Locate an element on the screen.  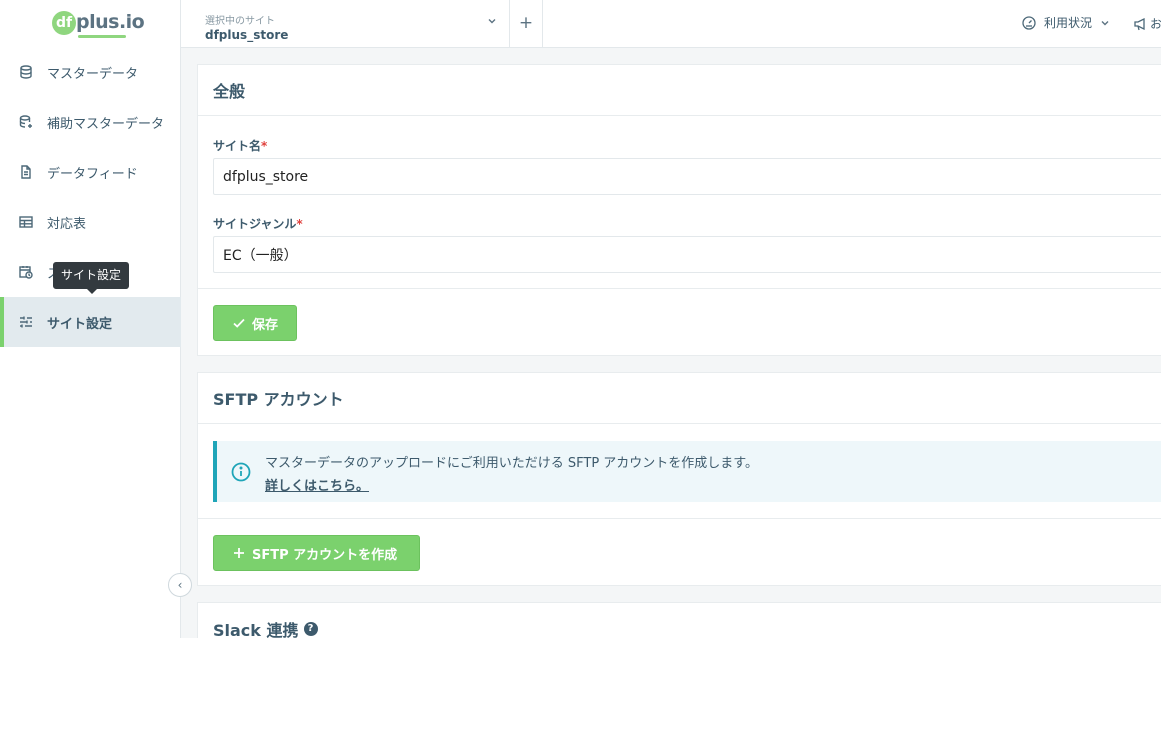
logo-mark: df is located at coordinates (64, 23).